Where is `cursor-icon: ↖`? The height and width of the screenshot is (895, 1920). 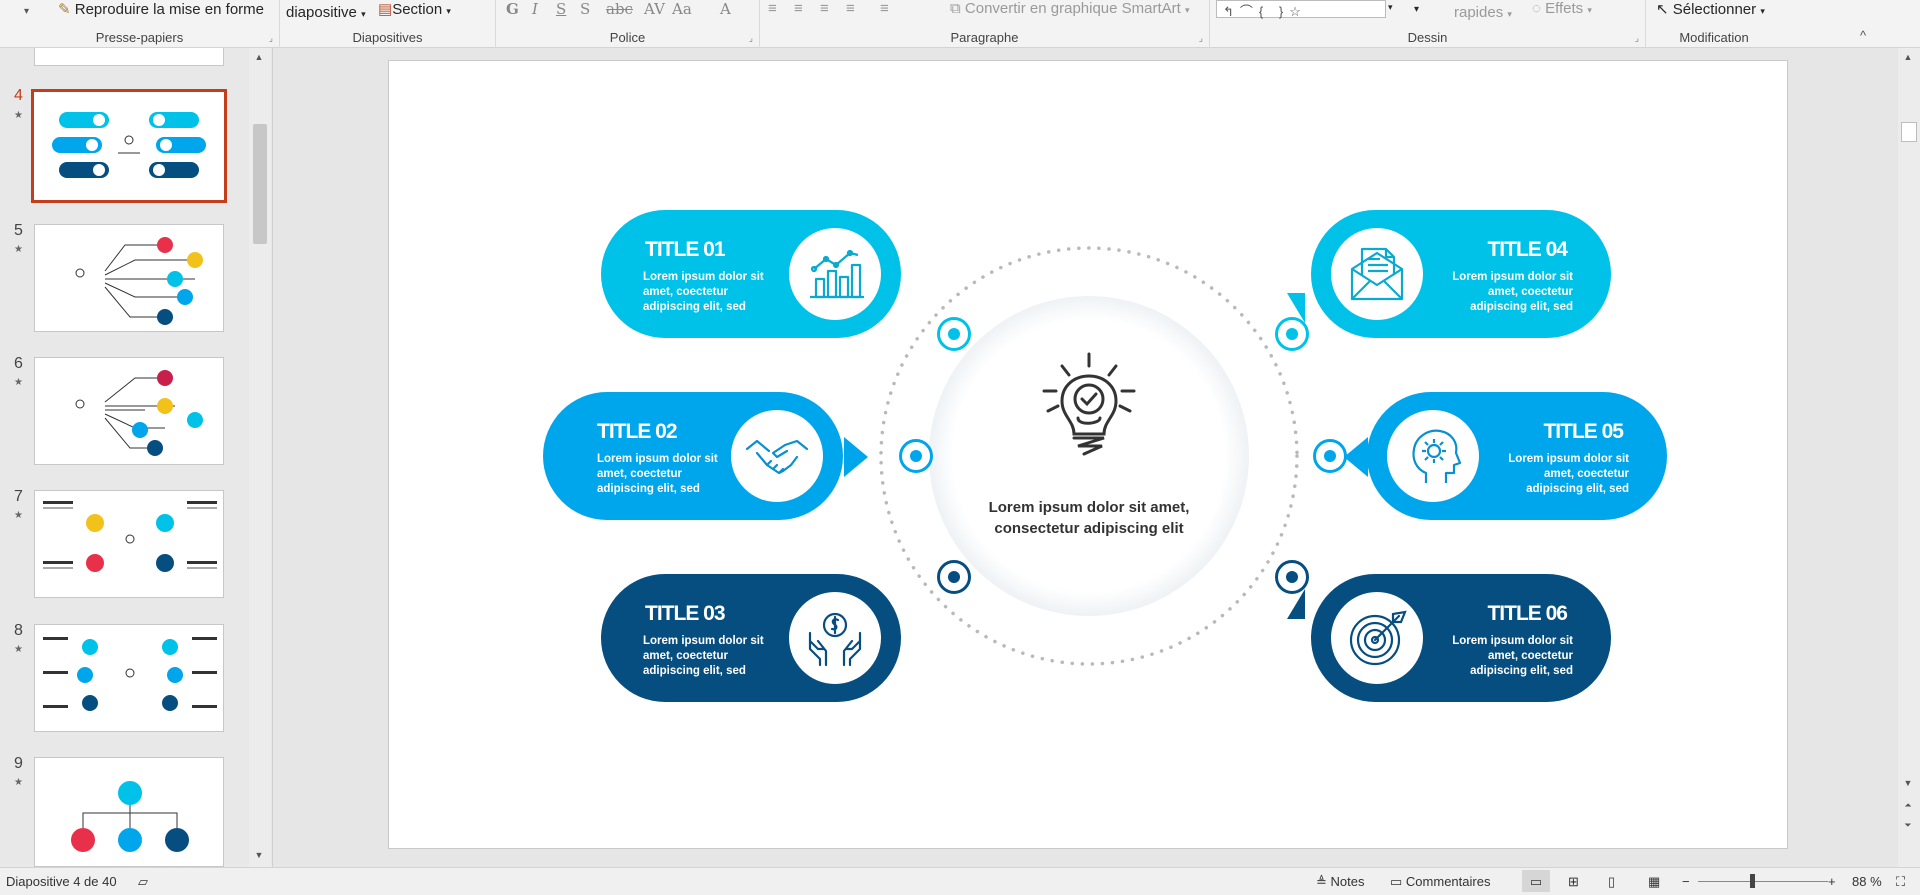 cursor-icon: ↖ is located at coordinates (1662, 9).